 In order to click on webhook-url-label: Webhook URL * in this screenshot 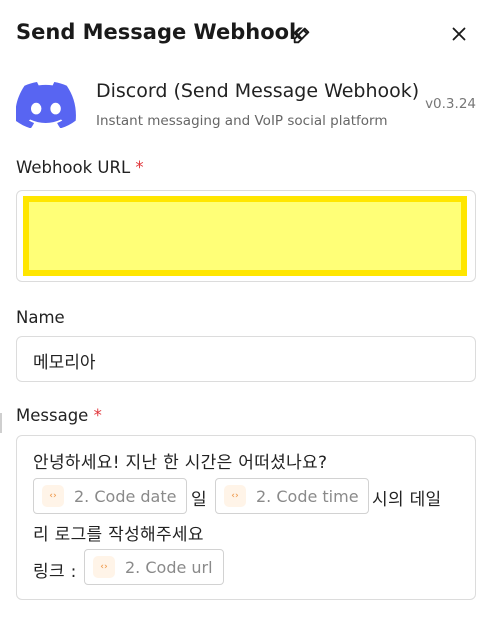, I will do `click(80, 167)`.